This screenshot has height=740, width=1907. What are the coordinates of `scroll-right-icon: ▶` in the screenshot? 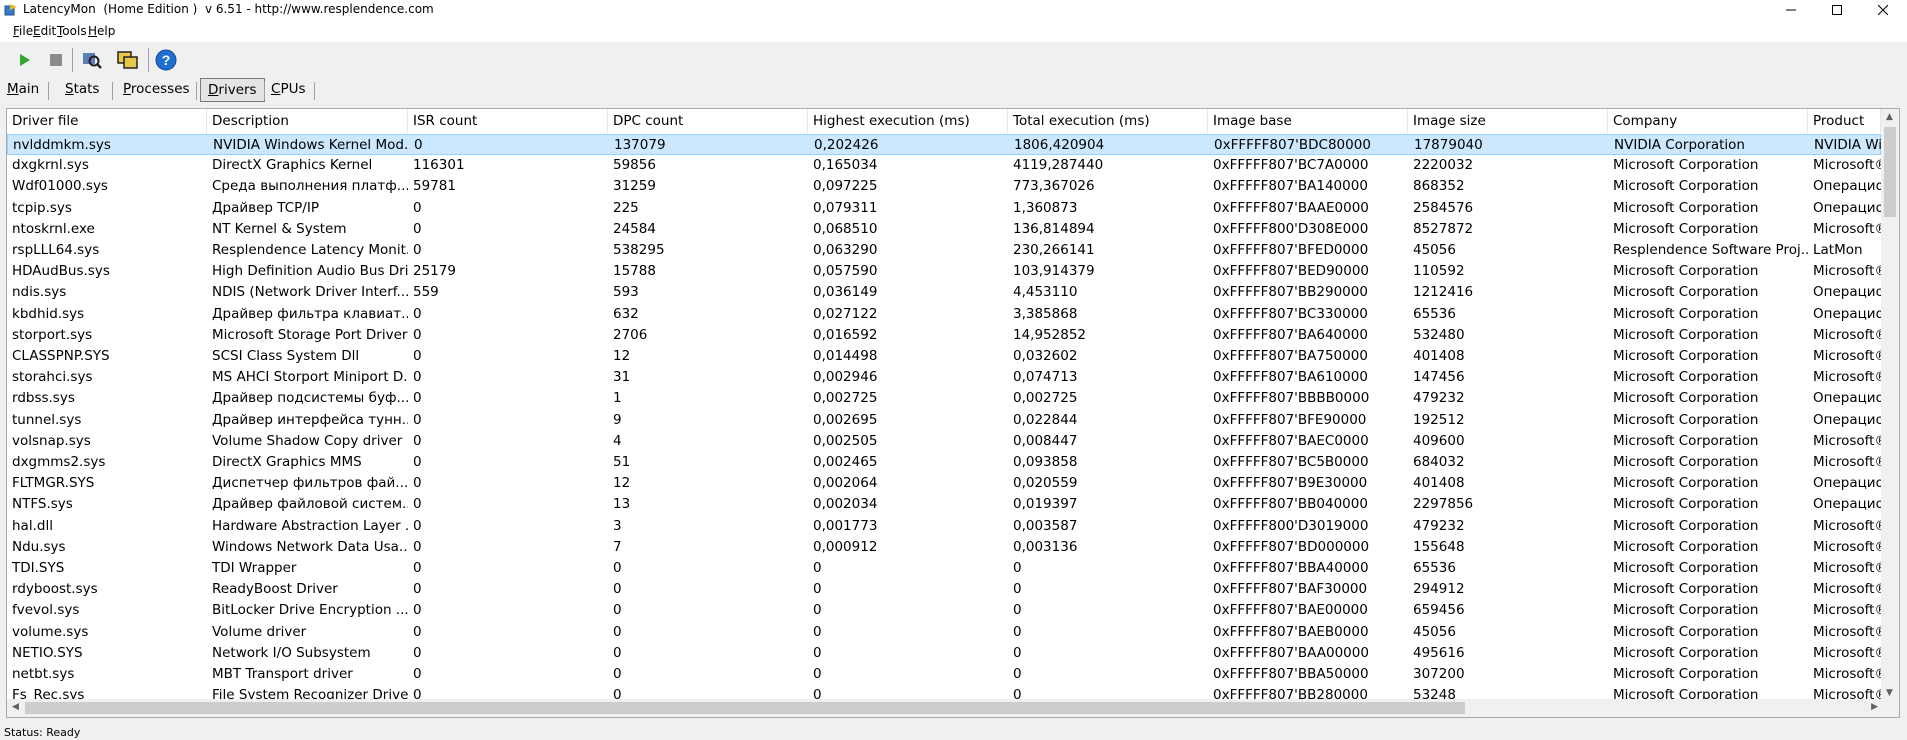 It's located at (1874, 707).